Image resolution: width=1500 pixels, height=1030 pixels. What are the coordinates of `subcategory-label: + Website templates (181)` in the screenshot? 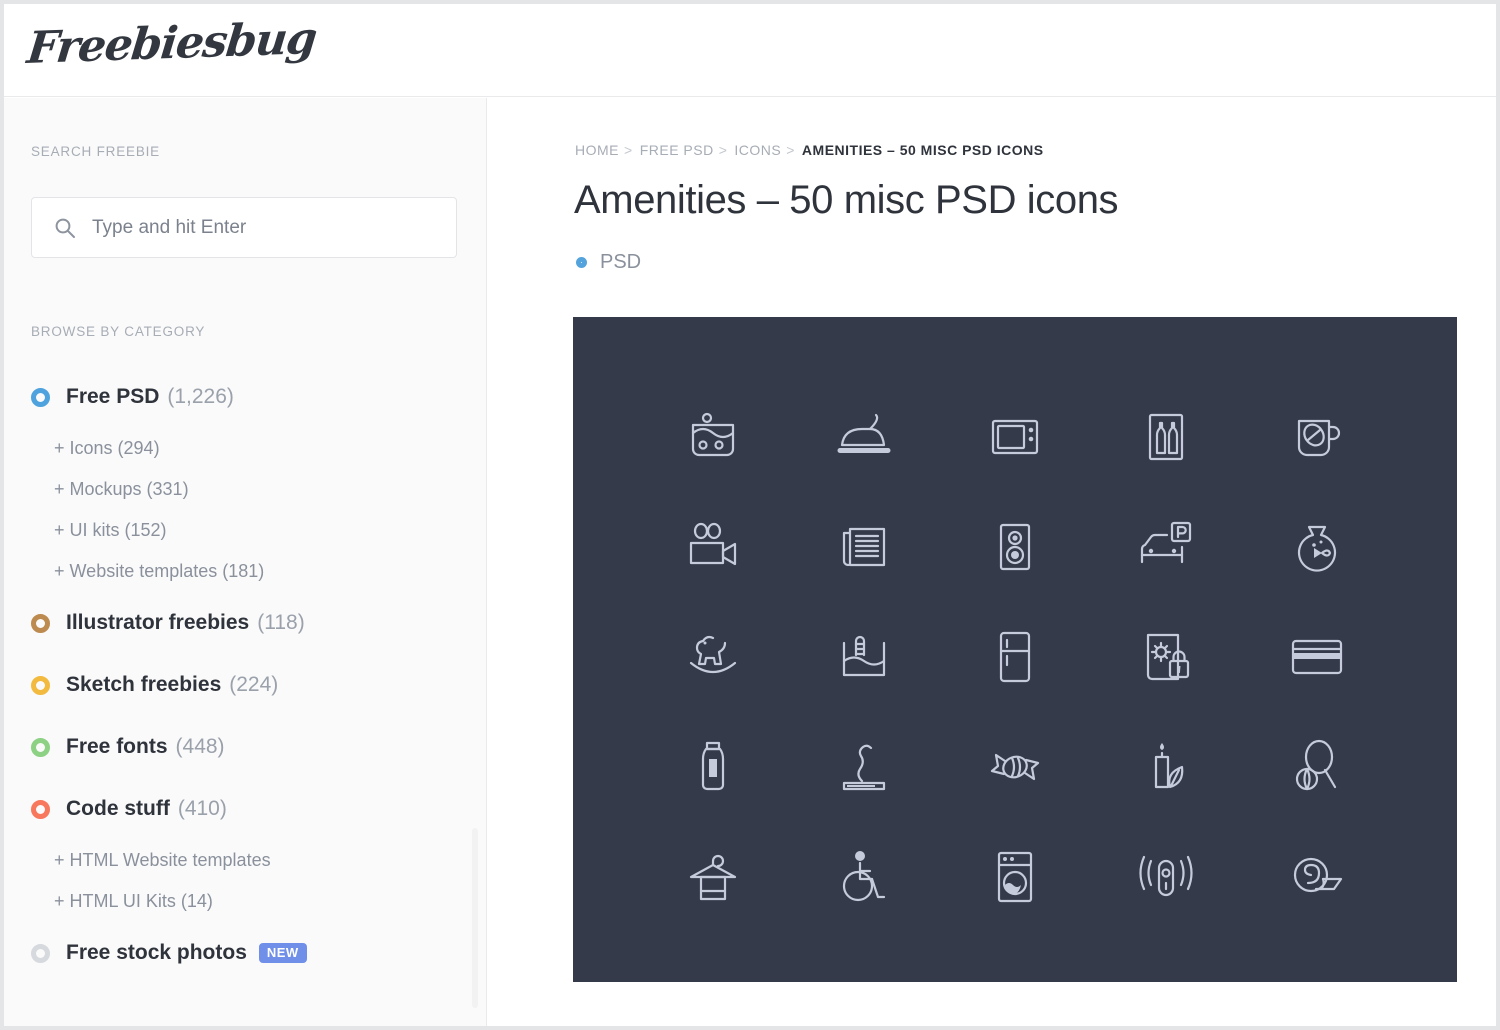 It's located at (159, 571).